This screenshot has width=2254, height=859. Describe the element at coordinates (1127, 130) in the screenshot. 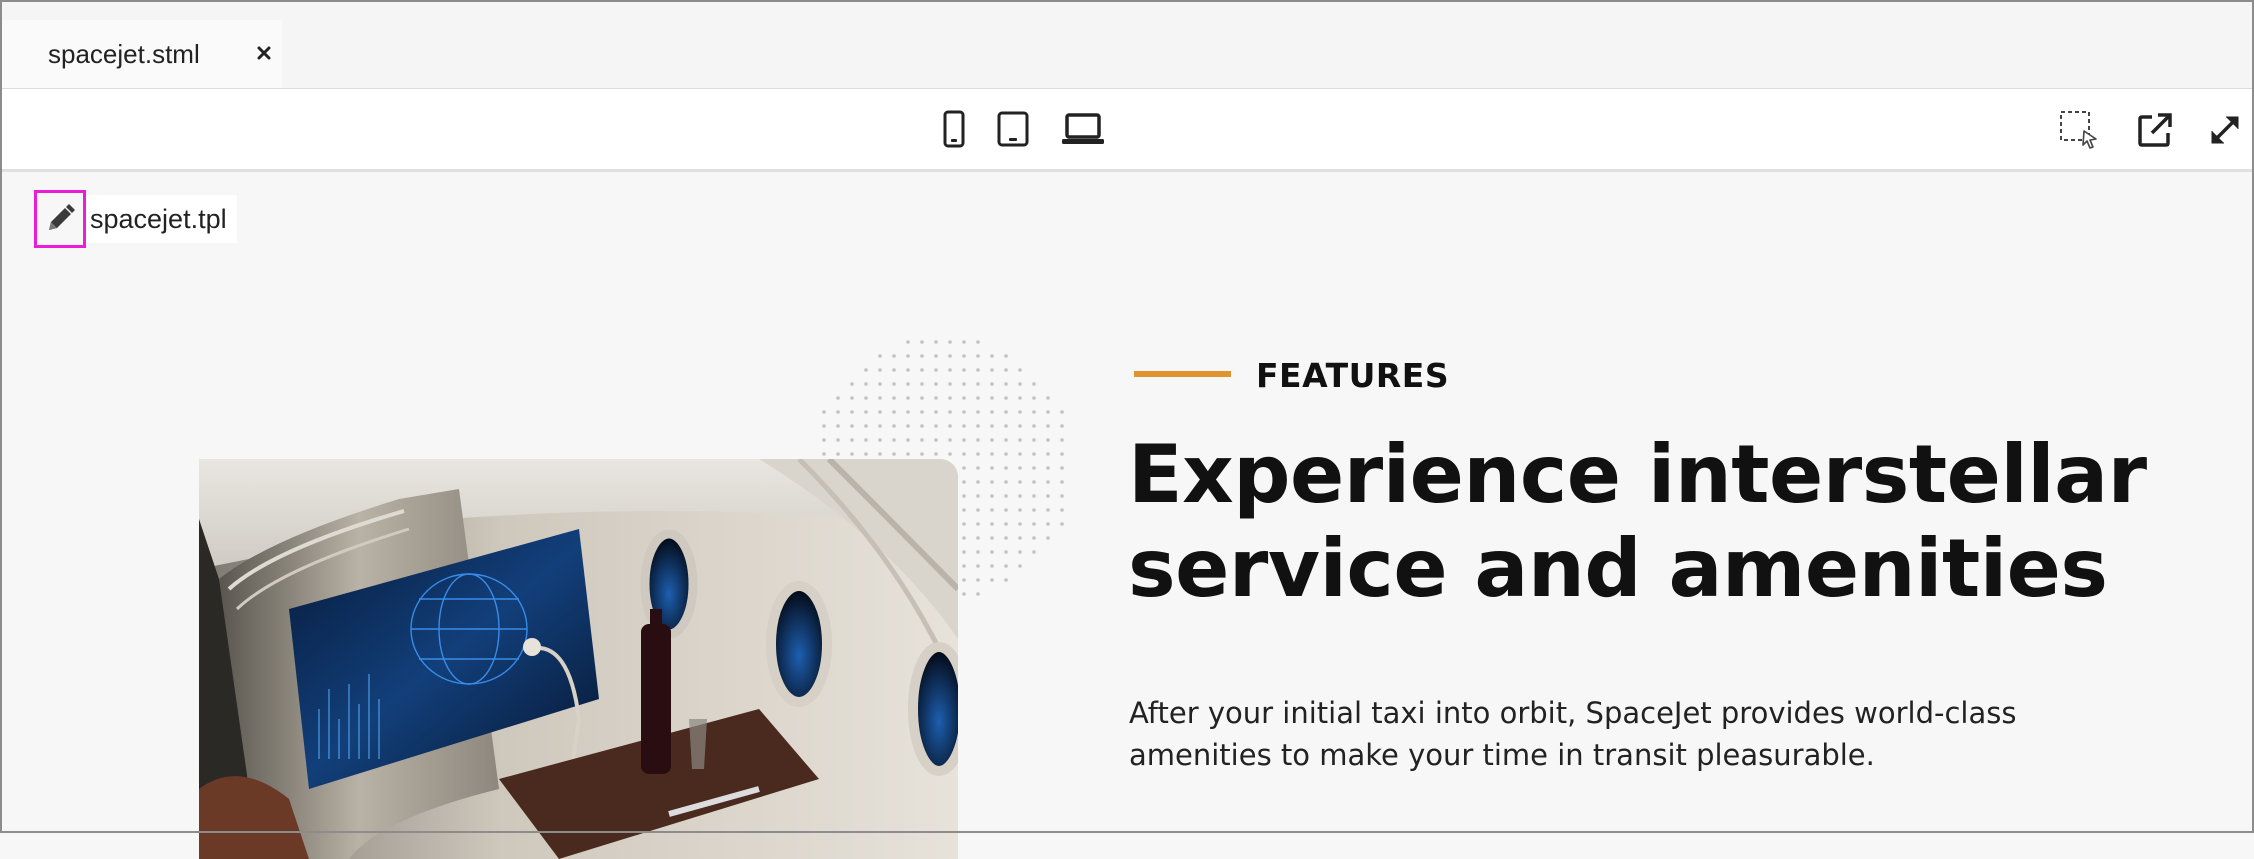

I see `preview-toolbar` at that location.